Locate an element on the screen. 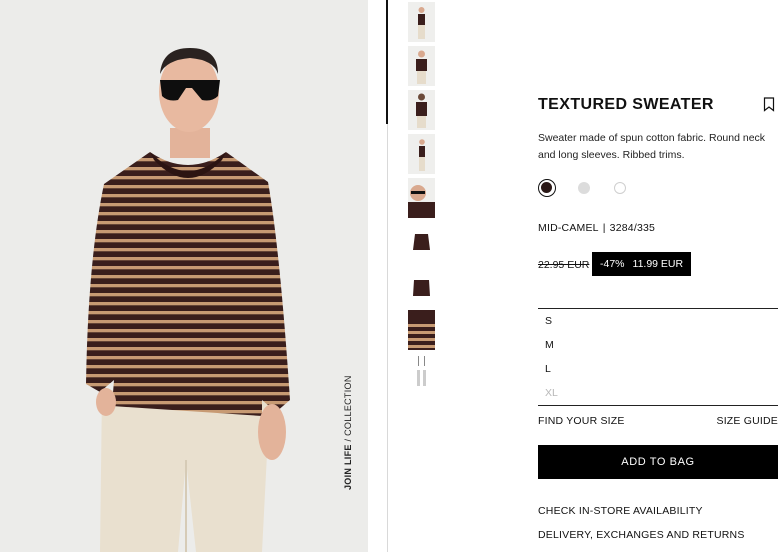  color-name: MID-CAMEL is located at coordinates (568, 228).